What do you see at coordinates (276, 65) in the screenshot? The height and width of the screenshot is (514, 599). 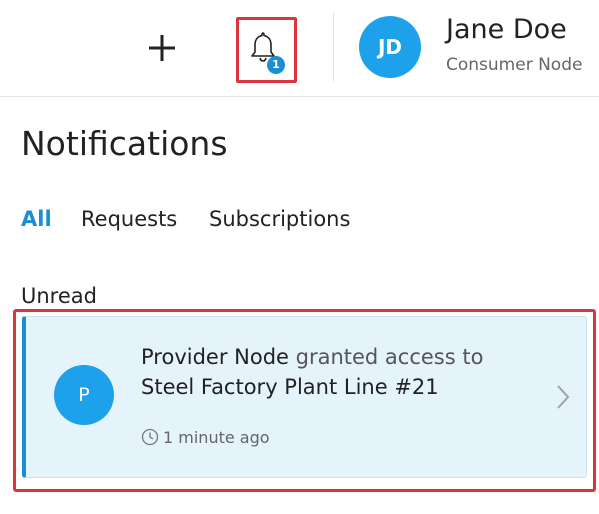 I see `notification-count-badge: 1` at bounding box center [276, 65].